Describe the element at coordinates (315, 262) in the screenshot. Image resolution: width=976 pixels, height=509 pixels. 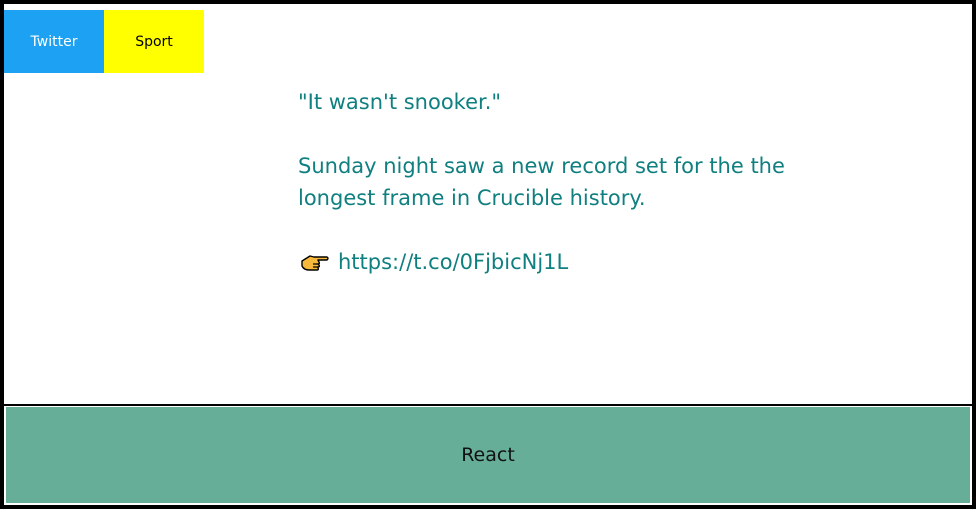
I see `pointing-hand-icon` at that location.